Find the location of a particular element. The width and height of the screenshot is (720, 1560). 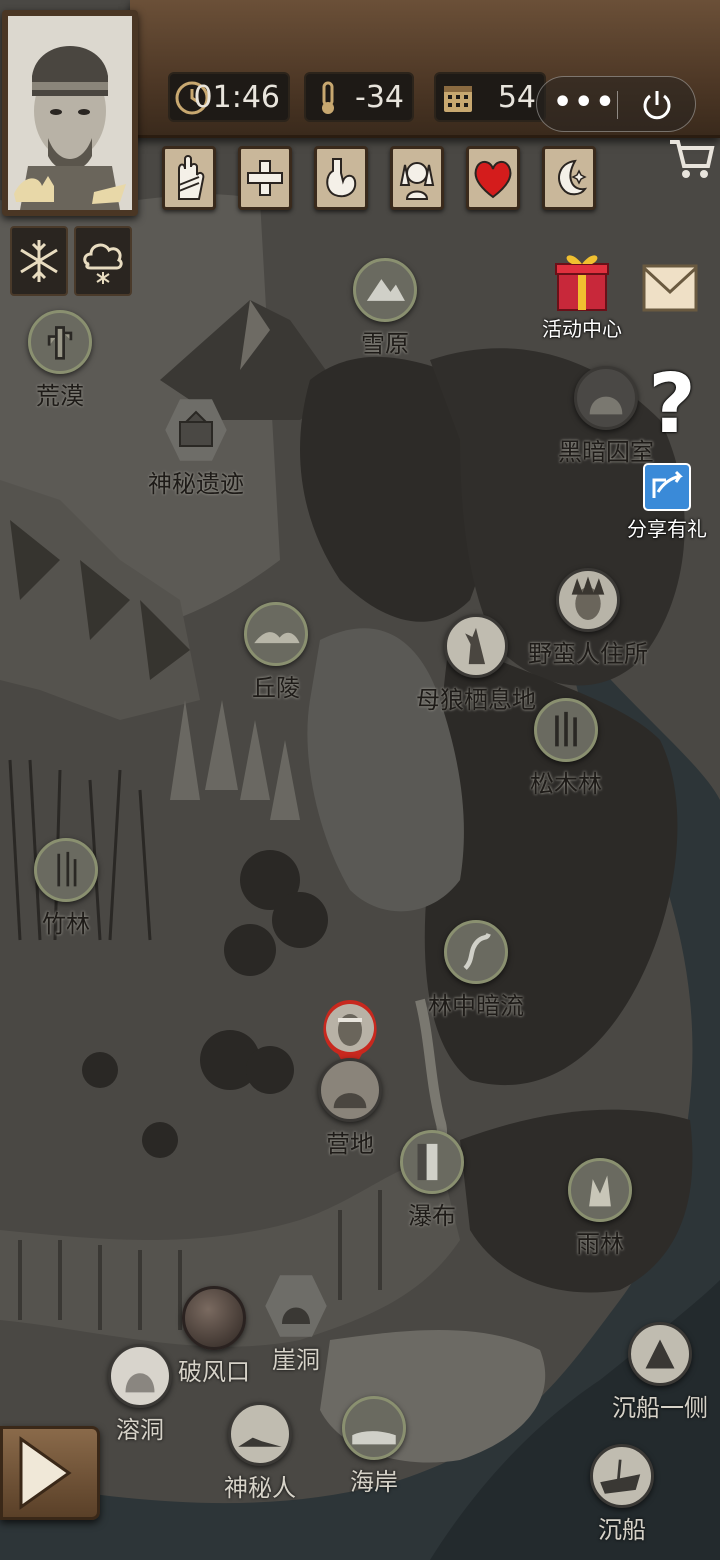

ruins-icon is located at coordinates (196, 430).